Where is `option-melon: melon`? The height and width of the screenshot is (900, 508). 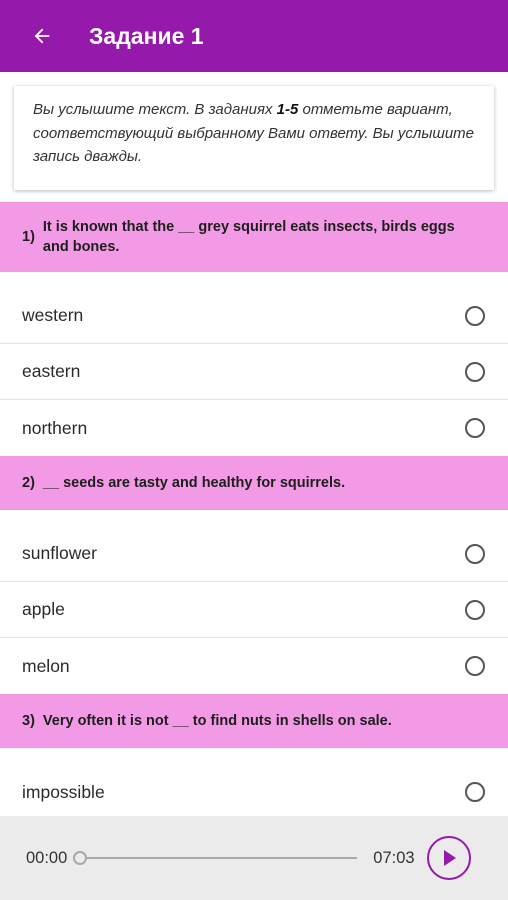 option-melon: melon is located at coordinates (254, 666).